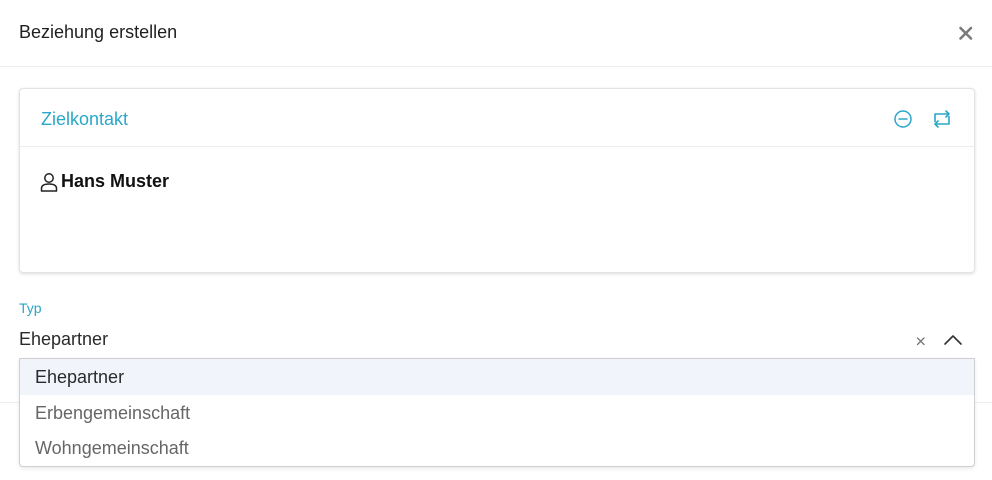 Image resolution: width=992 pixels, height=480 pixels. I want to click on clear-selection-button, so click(921, 341).